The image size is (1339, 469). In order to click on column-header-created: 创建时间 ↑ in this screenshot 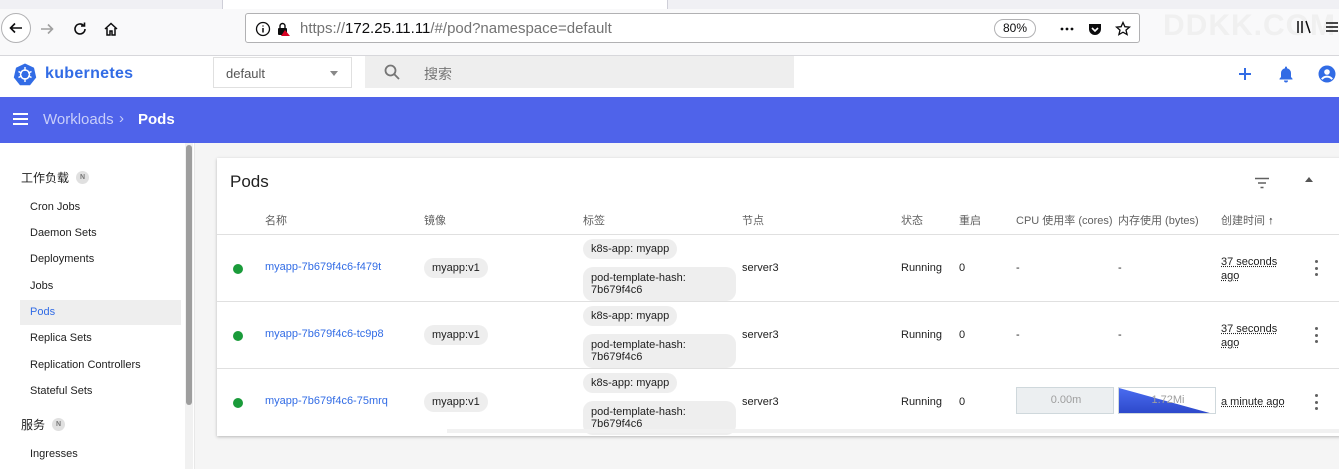, I will do `click(1247, 220)`.